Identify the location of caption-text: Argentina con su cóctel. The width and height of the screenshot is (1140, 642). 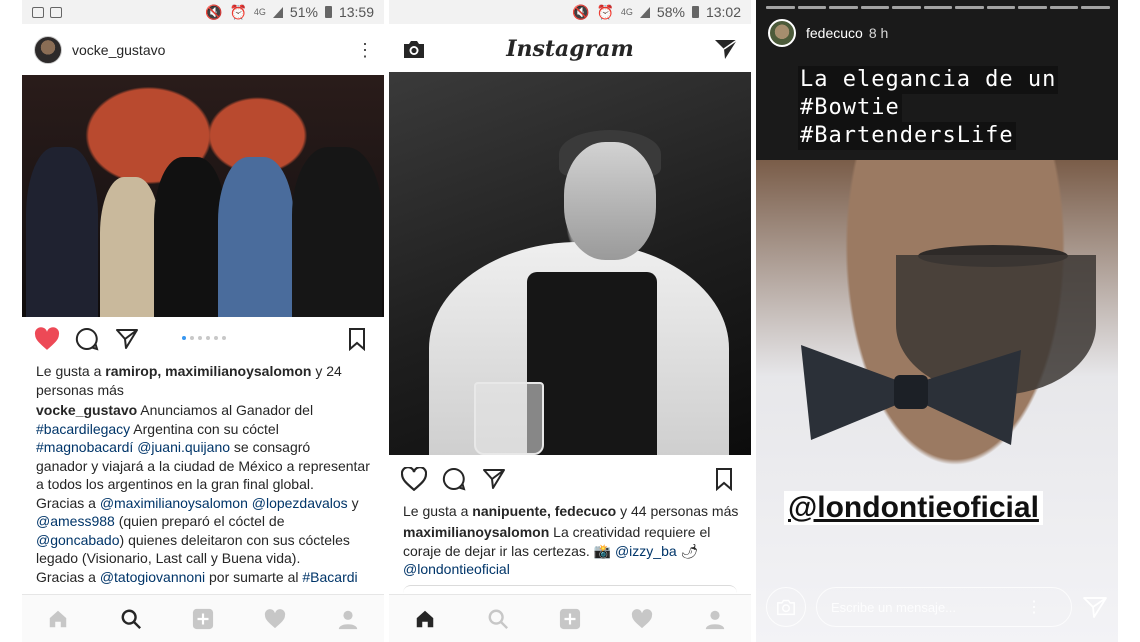
(204, 428).